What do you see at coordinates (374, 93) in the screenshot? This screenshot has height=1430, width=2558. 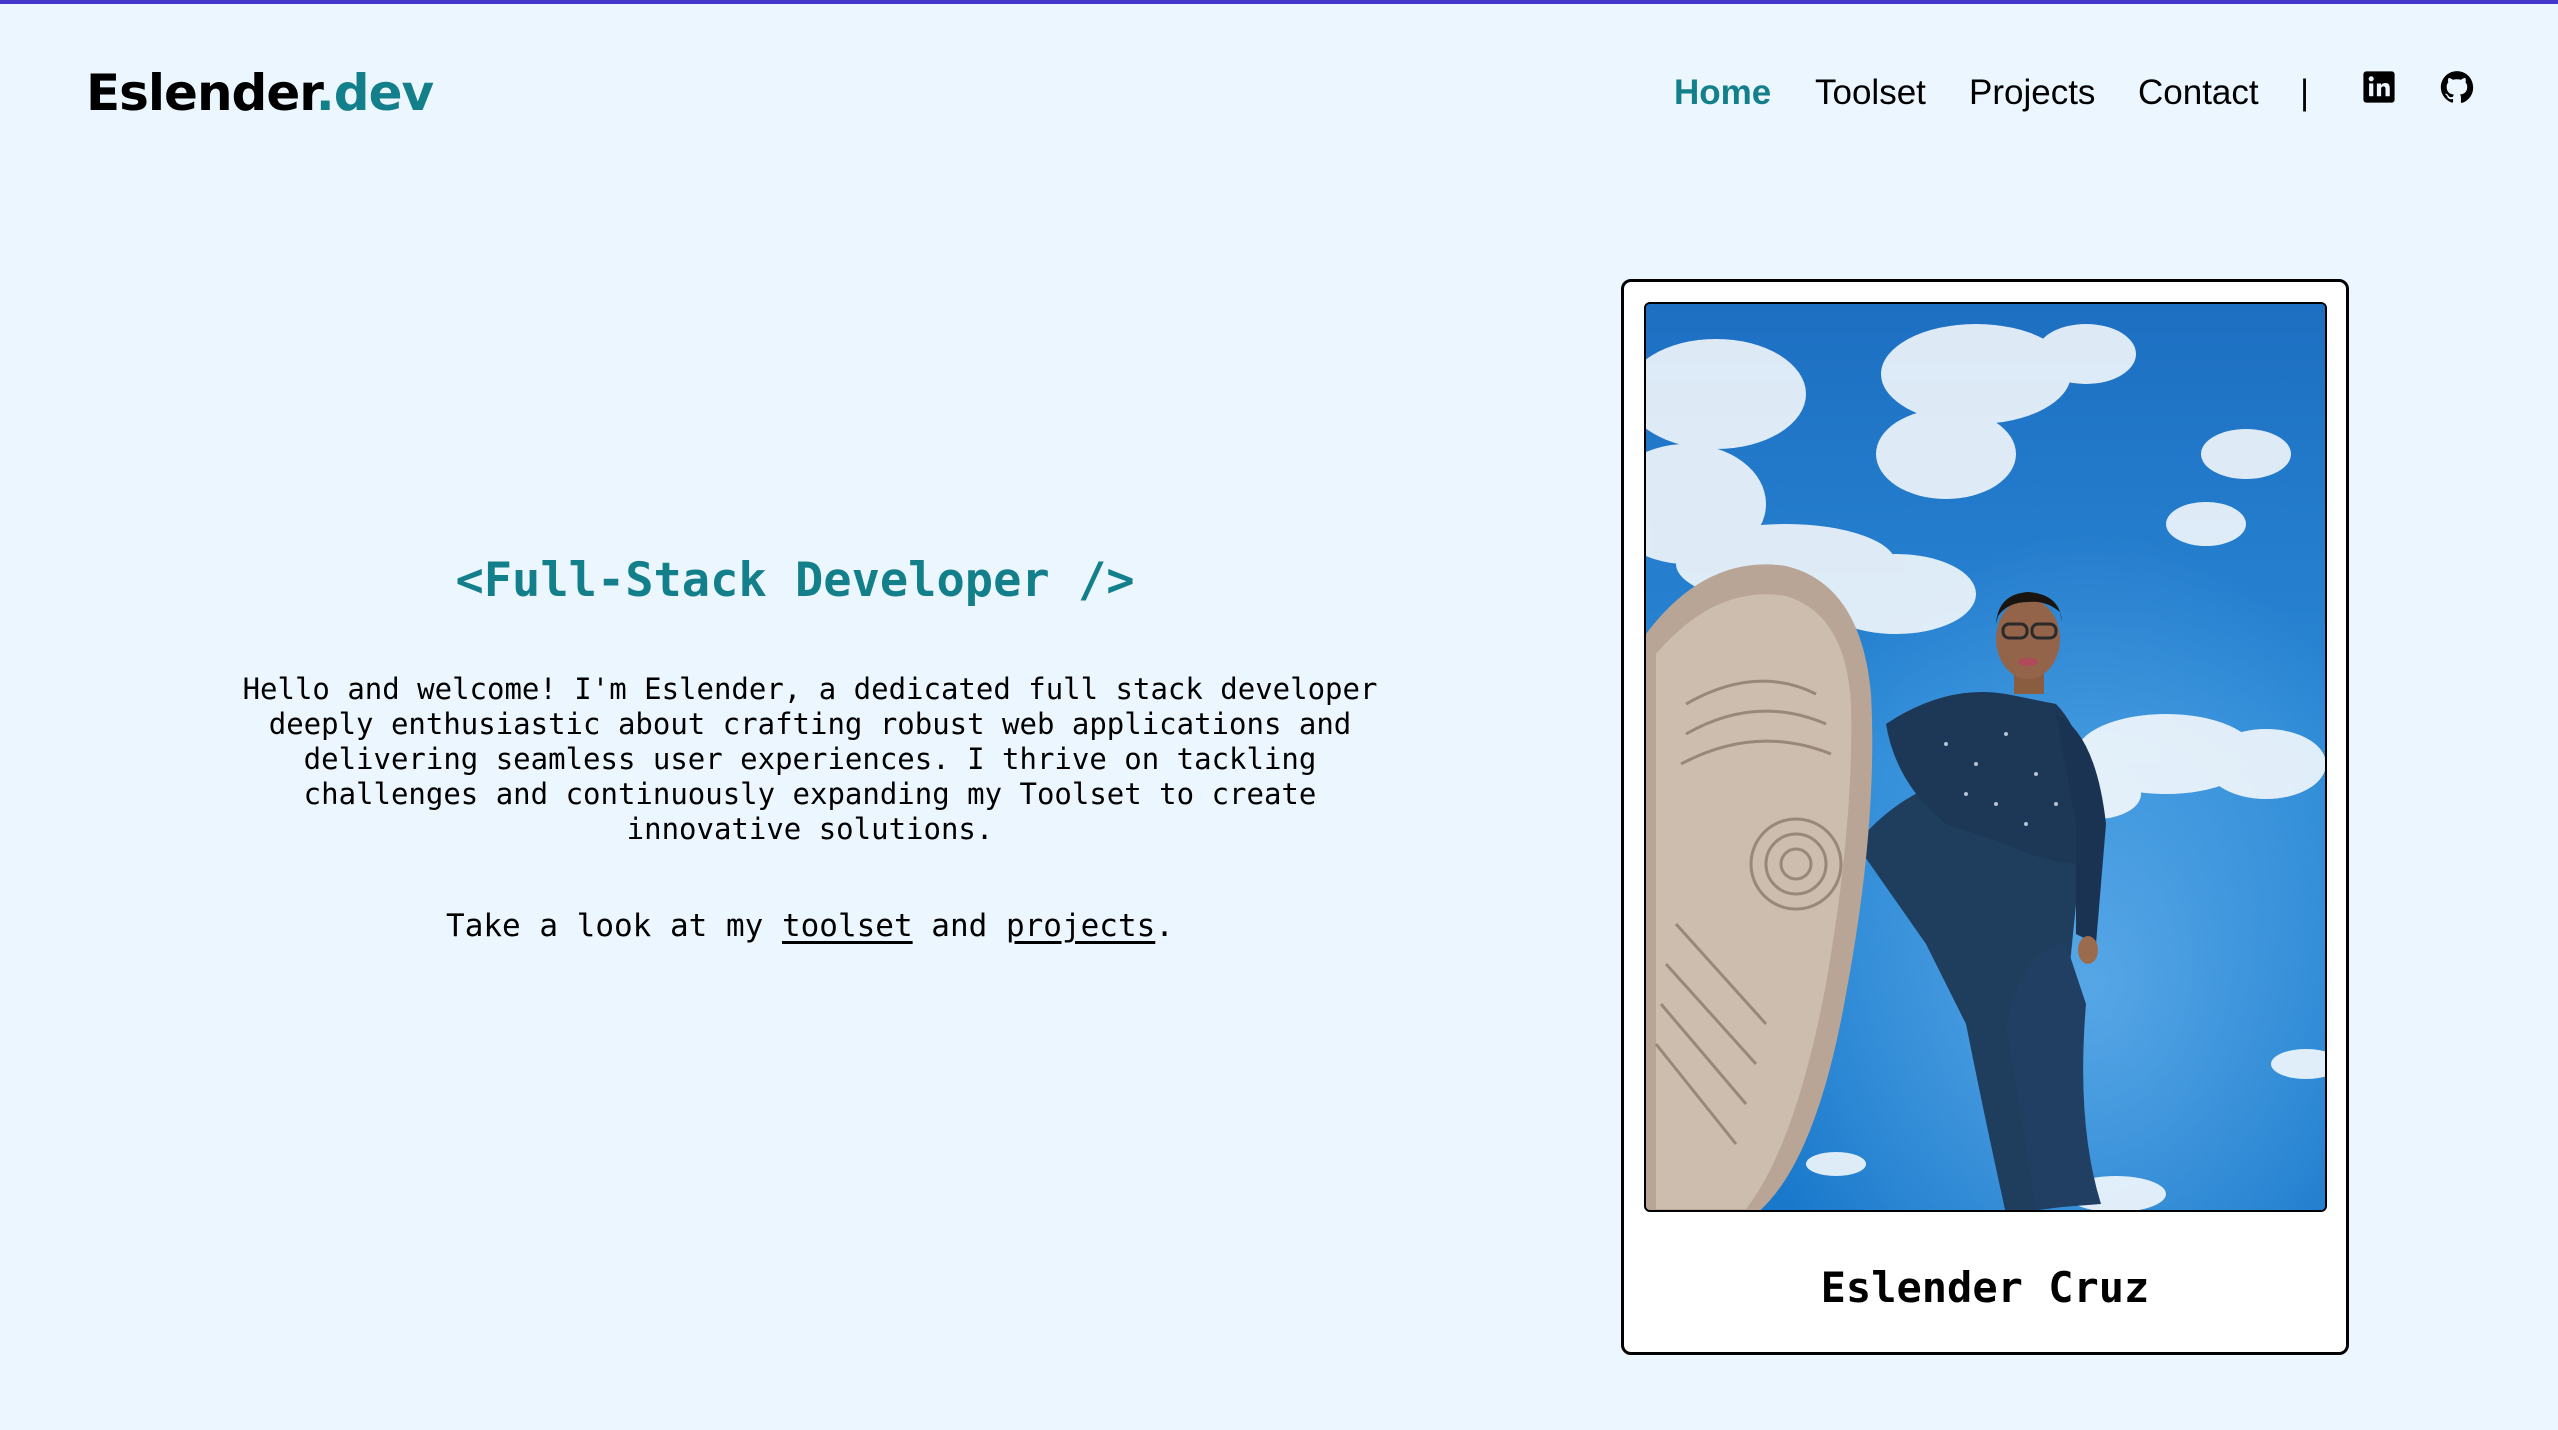 I see `logo-suffix: .dev` at bounding box center [374, 93].